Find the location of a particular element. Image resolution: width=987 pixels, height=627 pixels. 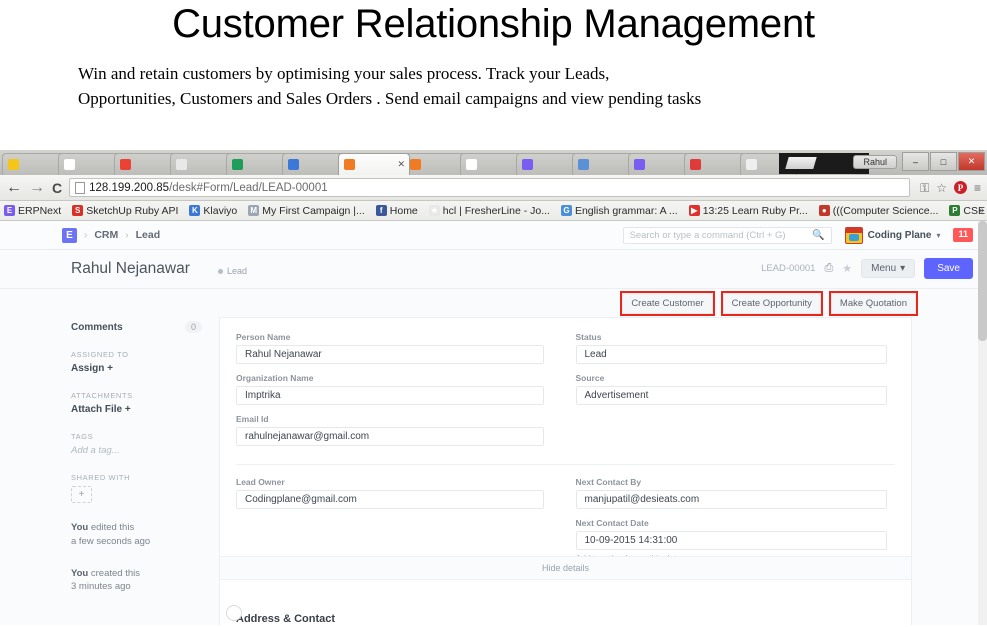

avatar is located at coordinates (853, 235).